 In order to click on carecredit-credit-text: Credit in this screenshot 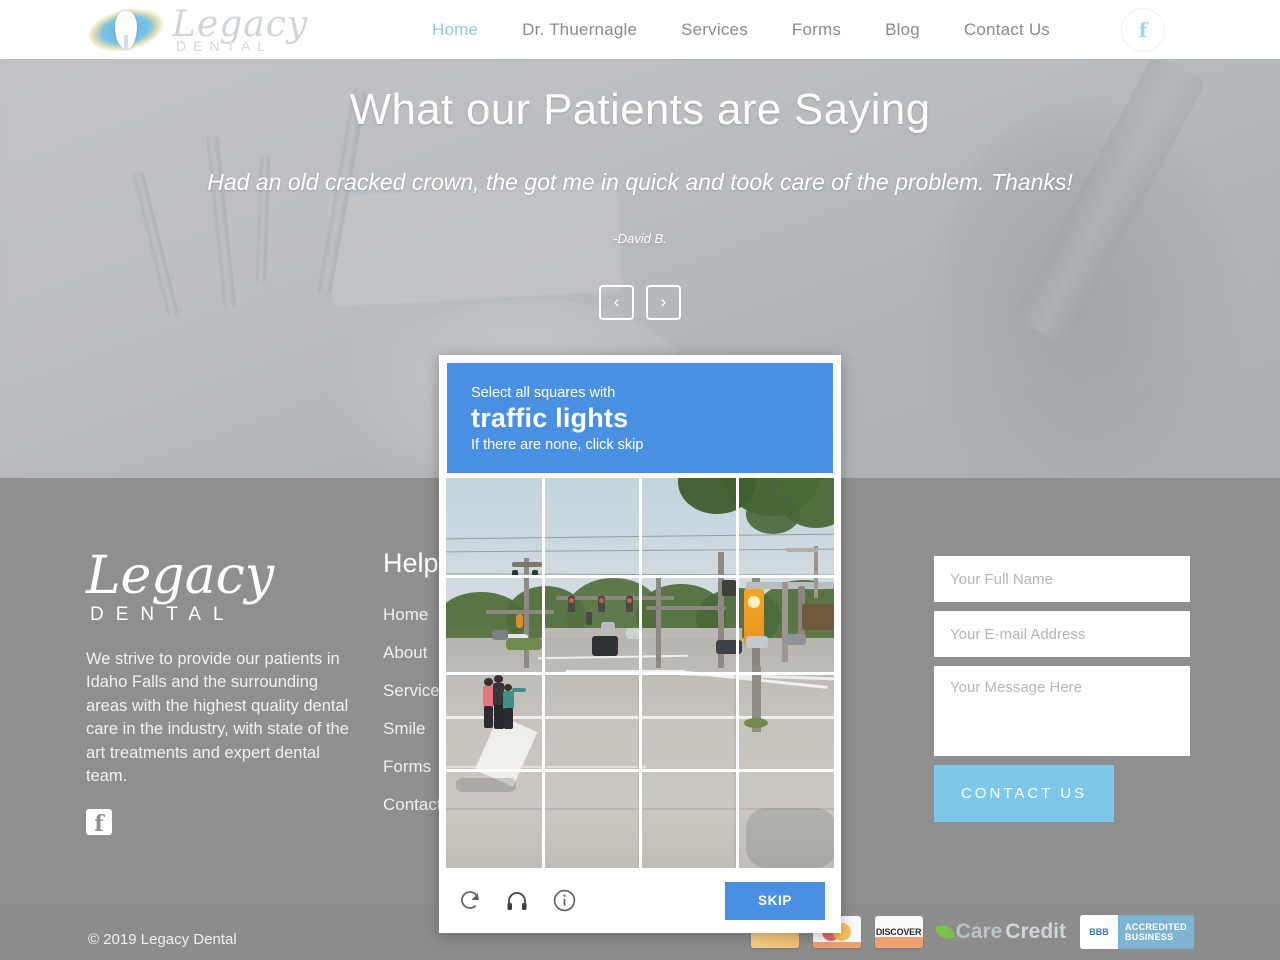, I will do `click(1035, 931)`.